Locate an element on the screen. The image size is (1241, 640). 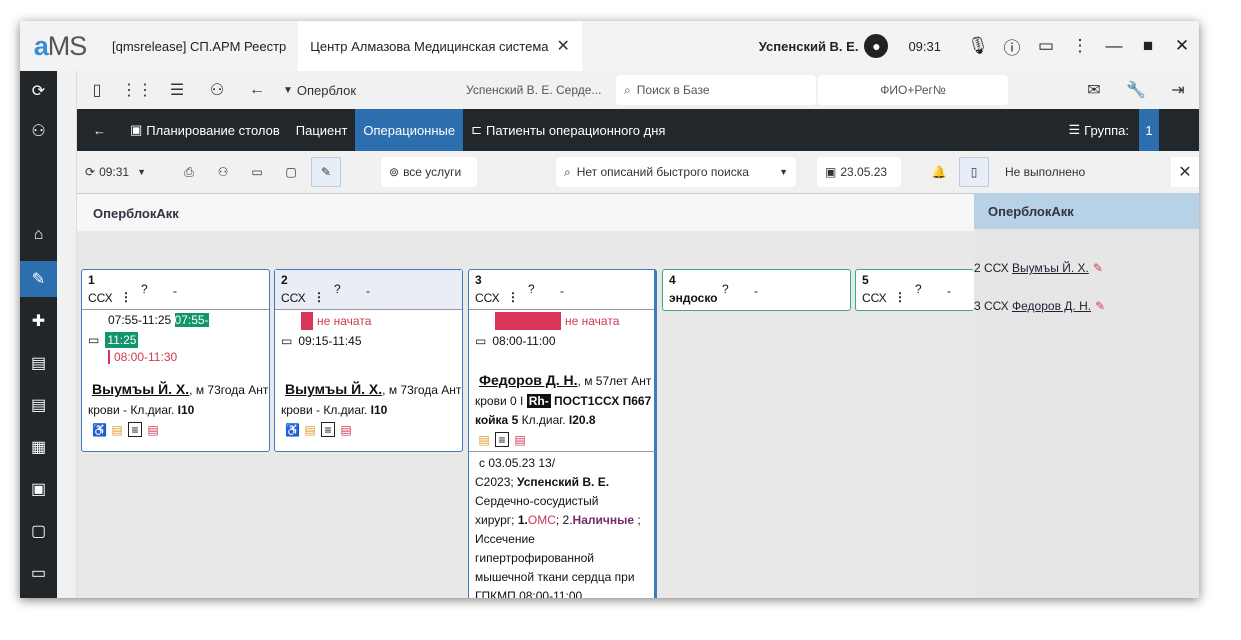
app-logo: a MS is located at coordinates (60, 45).